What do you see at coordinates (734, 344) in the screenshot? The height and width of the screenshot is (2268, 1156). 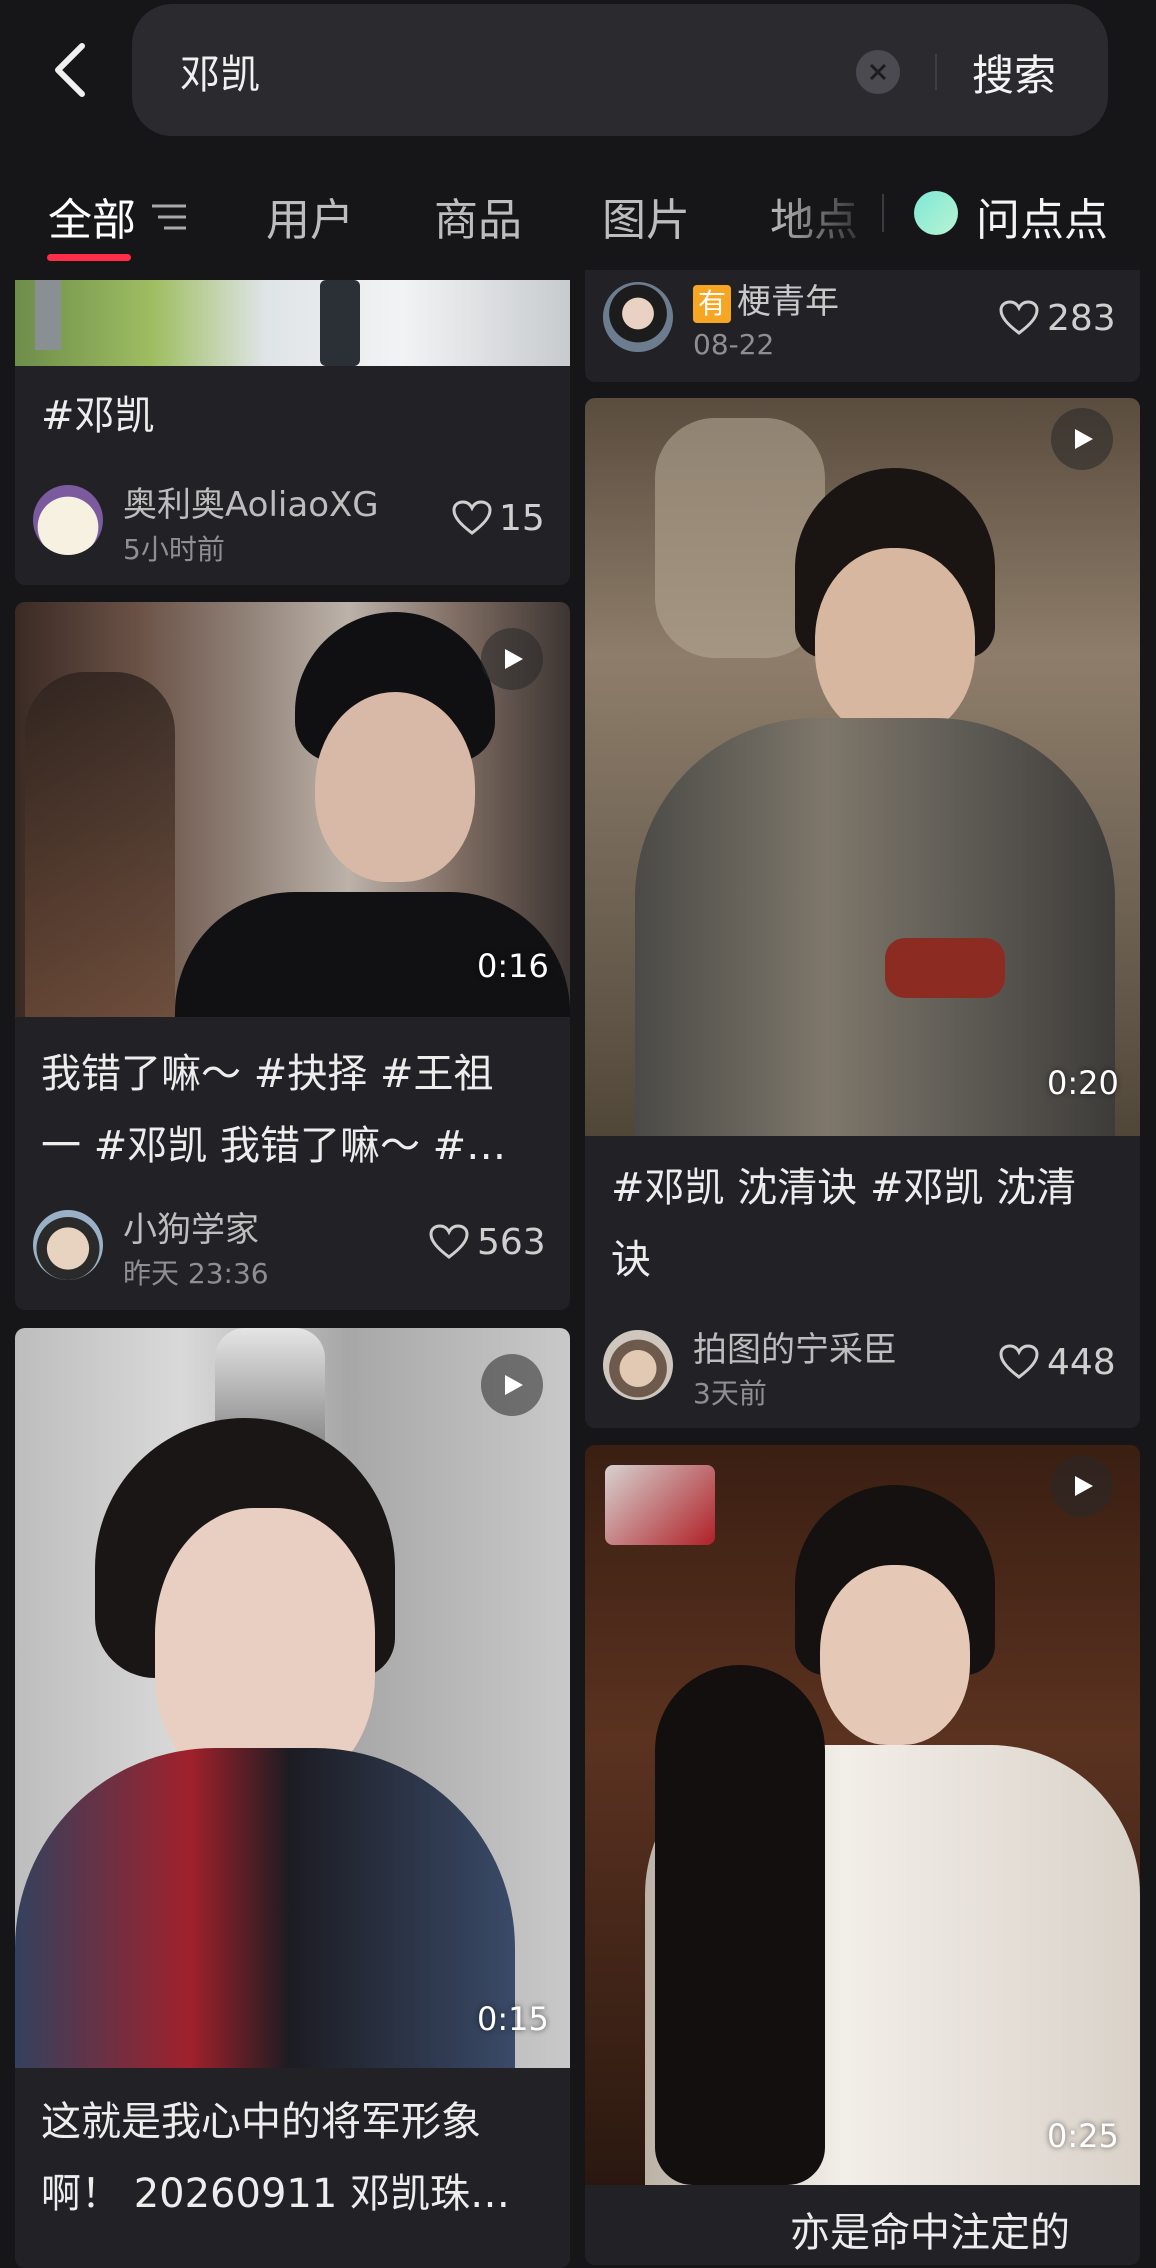 I see `post-time: 08-22` at bounding box center [734, 344].